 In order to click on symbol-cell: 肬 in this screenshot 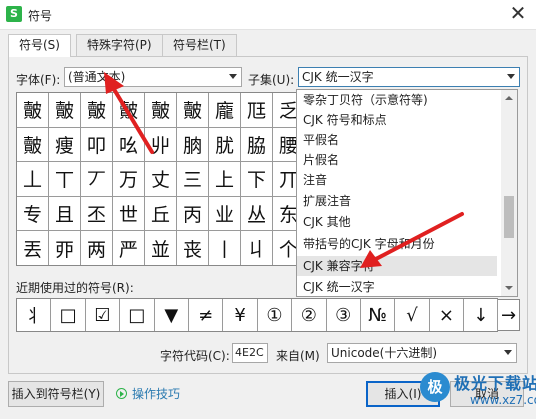, I will do `click(225, 145)`.